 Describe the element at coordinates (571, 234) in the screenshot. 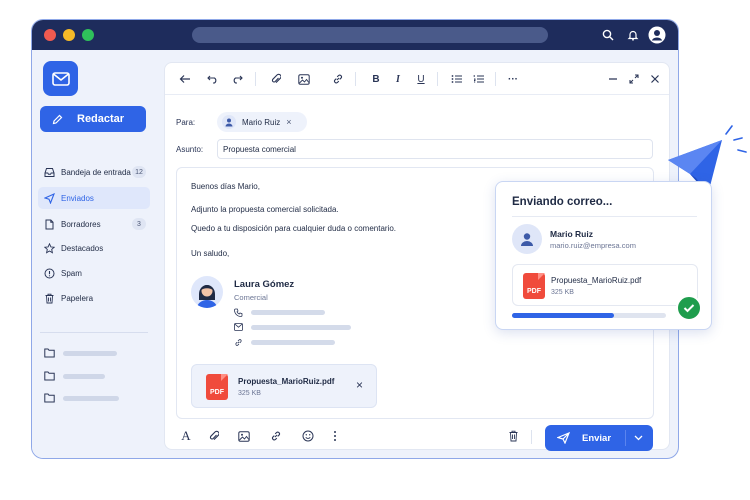

I see `popup-recipient-name: Mario Ruiz` at that location.